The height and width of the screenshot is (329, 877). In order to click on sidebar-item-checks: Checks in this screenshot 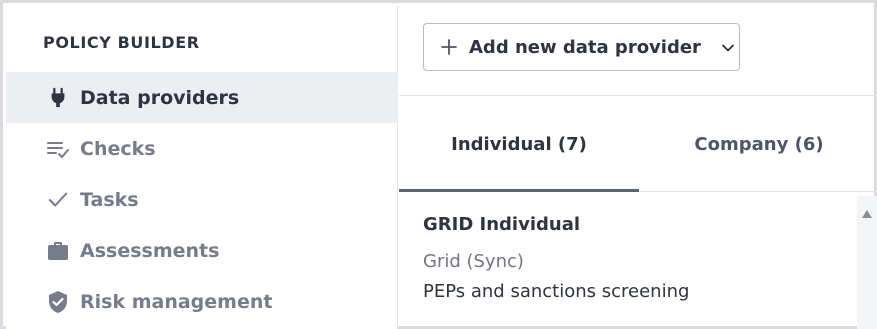, I will do `click(202, 148)`.